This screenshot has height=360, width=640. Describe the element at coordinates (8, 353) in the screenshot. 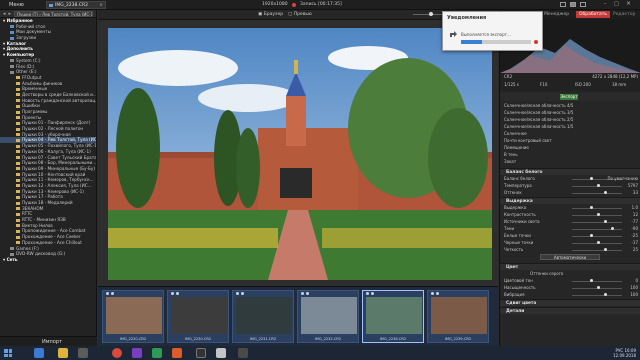

I see `windows-start-icon` at that location.